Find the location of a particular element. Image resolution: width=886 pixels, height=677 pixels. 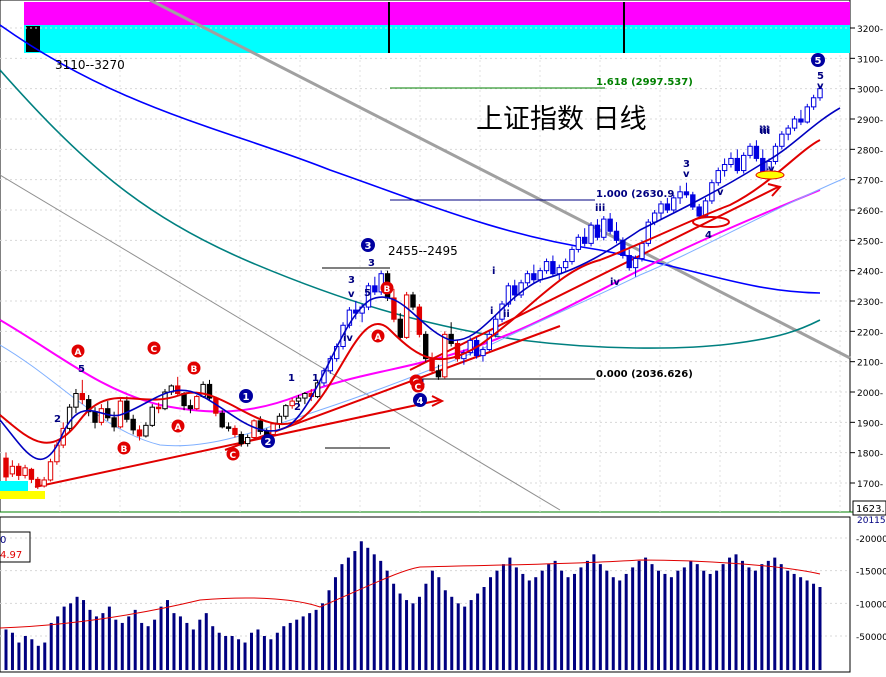

axis-tick-label: 3000- is located at coordinates (870, 91).